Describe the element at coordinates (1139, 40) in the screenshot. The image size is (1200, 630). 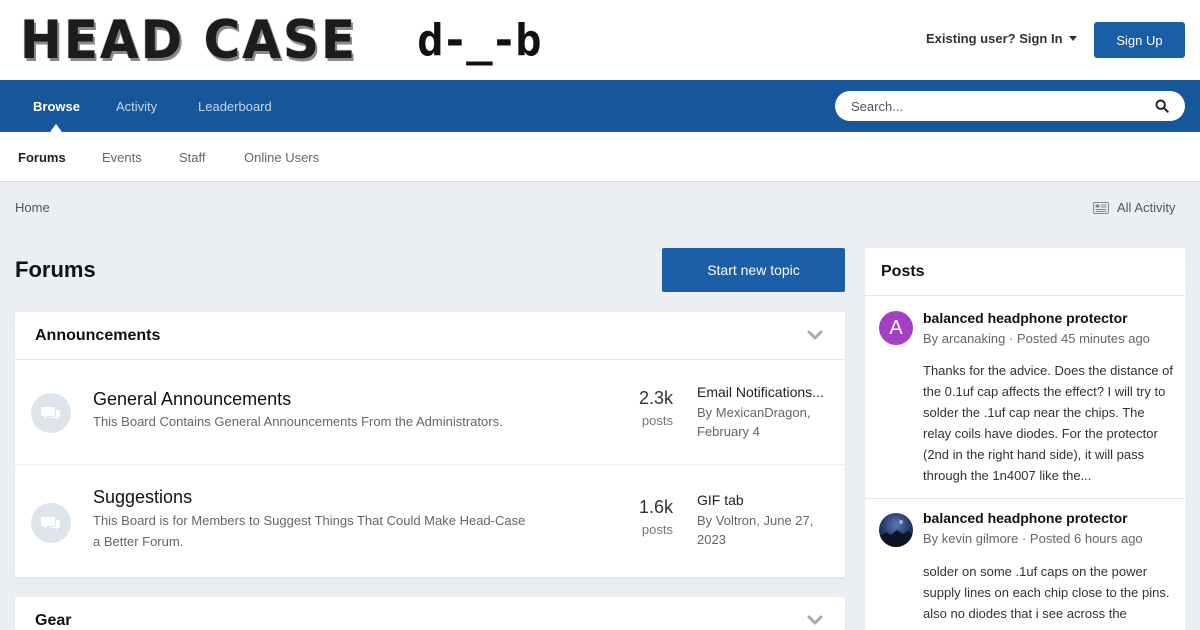
I see `sign-up-button: Sign Up` at that location.